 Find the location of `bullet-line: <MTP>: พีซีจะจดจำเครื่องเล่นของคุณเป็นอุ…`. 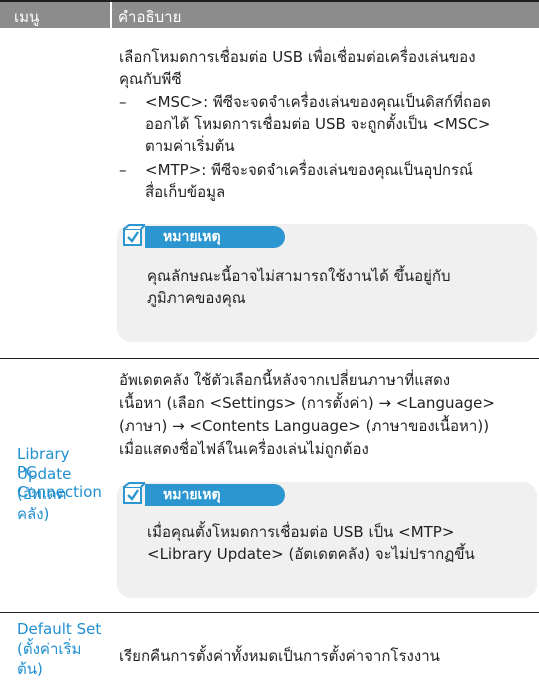

bullet-line: <MTP>: พีซีจะจดจำเครื่องเล่นของคุณเป็นอุ… is located at coordinates (309, 170).